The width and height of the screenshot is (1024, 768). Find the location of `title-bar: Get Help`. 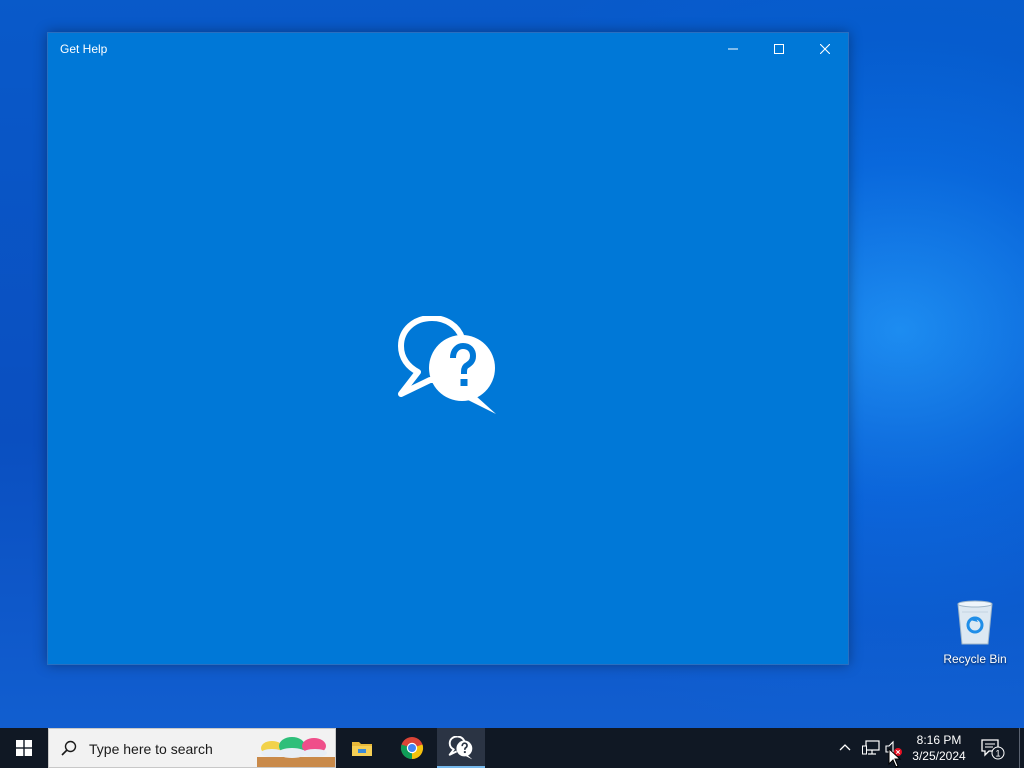

title-bar: Get Help is located at coordinates (448, 49).